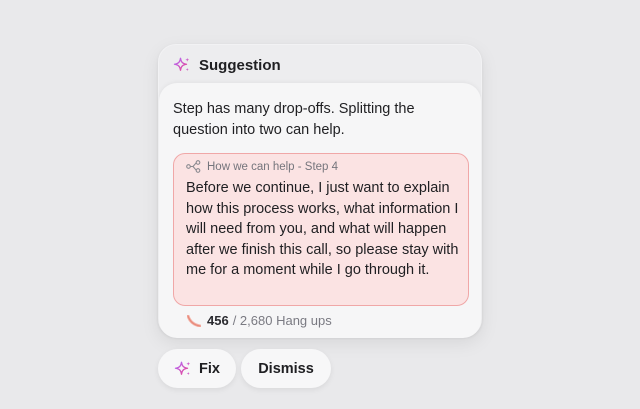  I want to click on dismiss-button: Dismiss, so click(286, 368).